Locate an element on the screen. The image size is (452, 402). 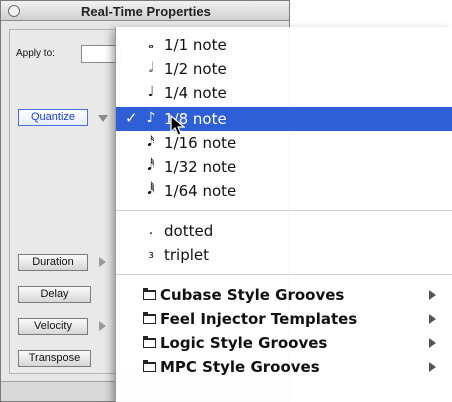
menu-item-label: 1/4 note is located at coordinates (195, 93).